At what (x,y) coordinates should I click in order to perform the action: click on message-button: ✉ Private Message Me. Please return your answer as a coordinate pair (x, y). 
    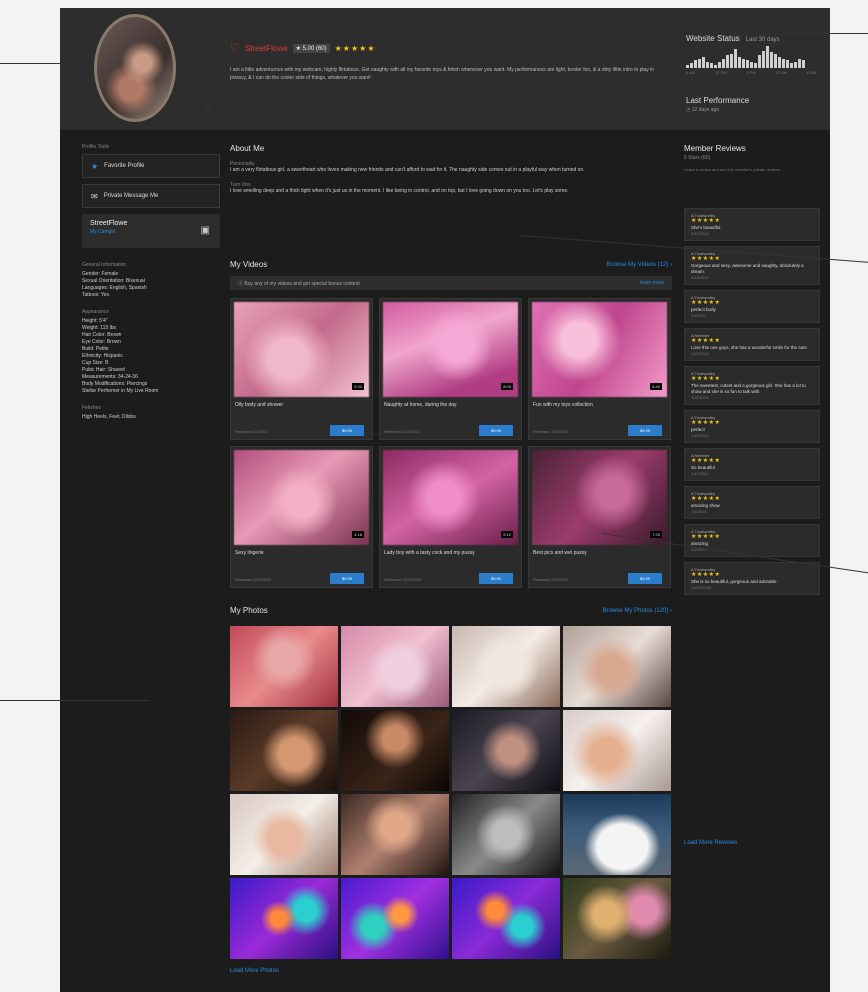
    Looking at the image, I should click on (151, 196).